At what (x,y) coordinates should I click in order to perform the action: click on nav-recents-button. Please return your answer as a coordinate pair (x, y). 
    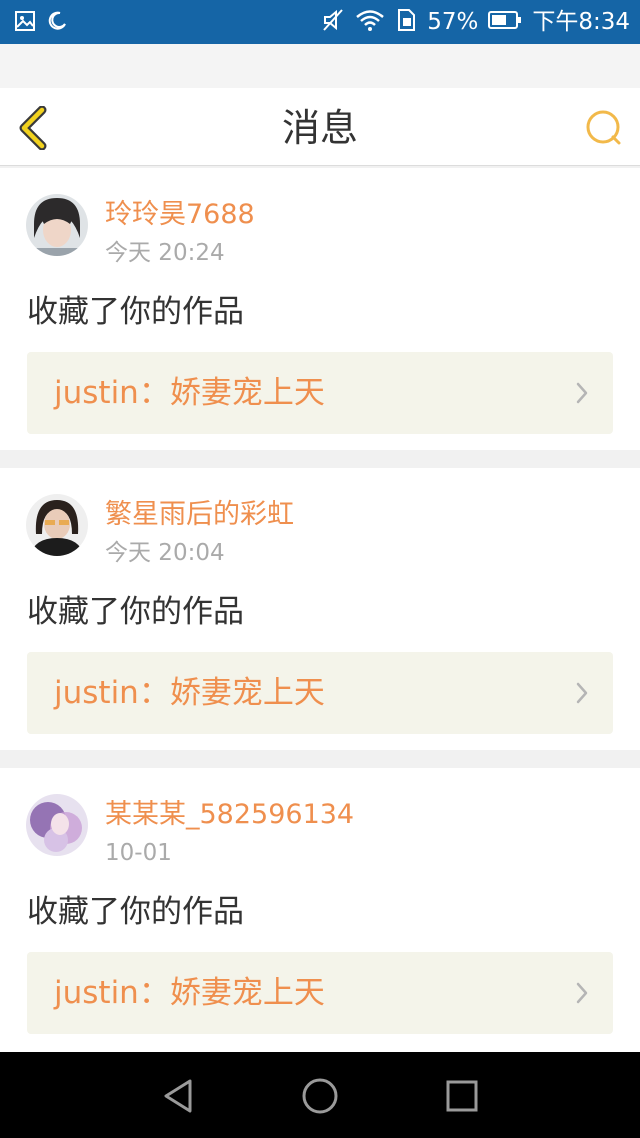
    Looking at the image, I should click on (462, 1096).